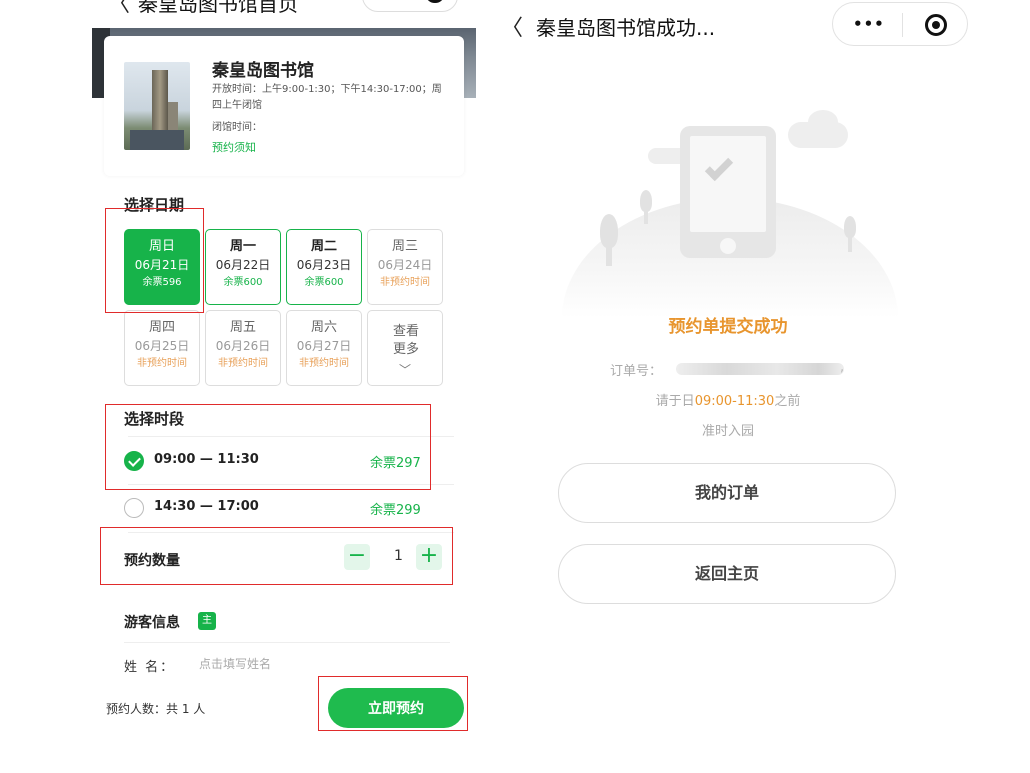 The height and width of the screenshot is (773, 1030). What do you see at coordinates (206, 459) in the screenshot?
I see `time-slot-time: 09:00 — 11:30` at bounding box center [206, 459].